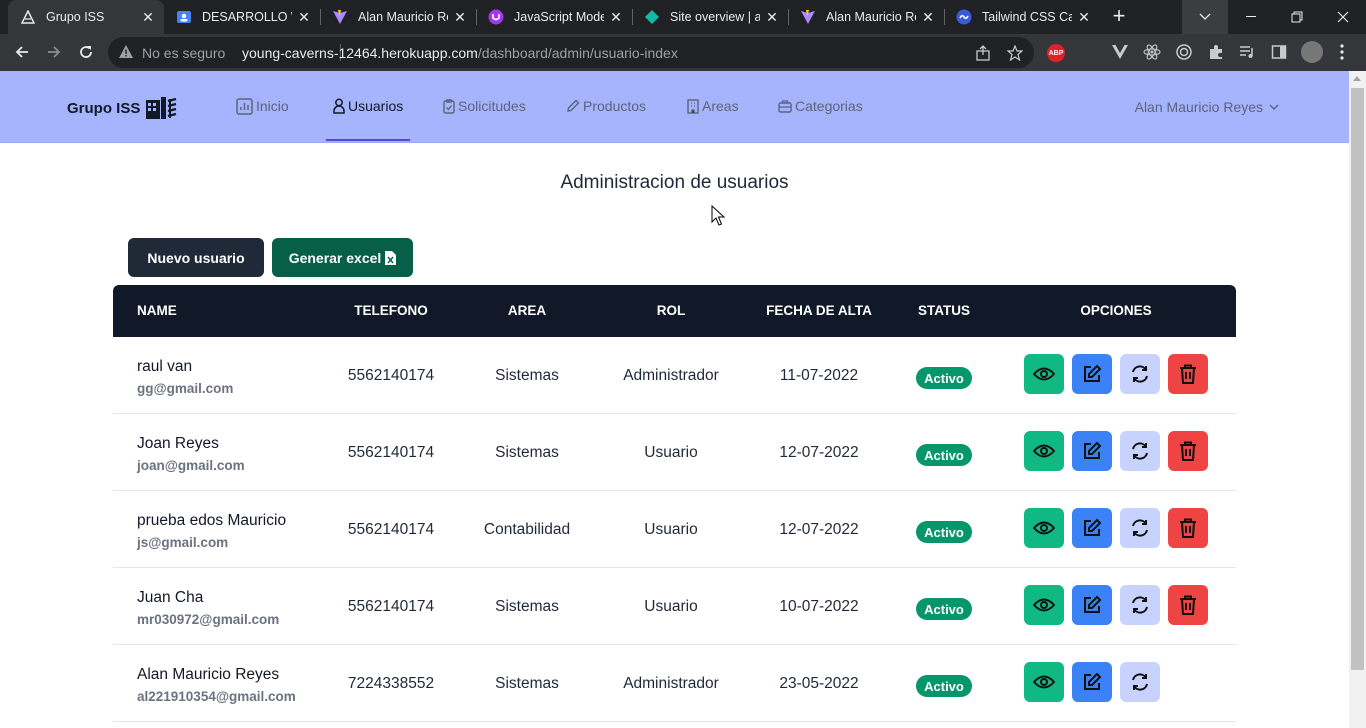 The height and width of the screenshot is (728, 1366). I want to click on share-icon, so click(983, 53).